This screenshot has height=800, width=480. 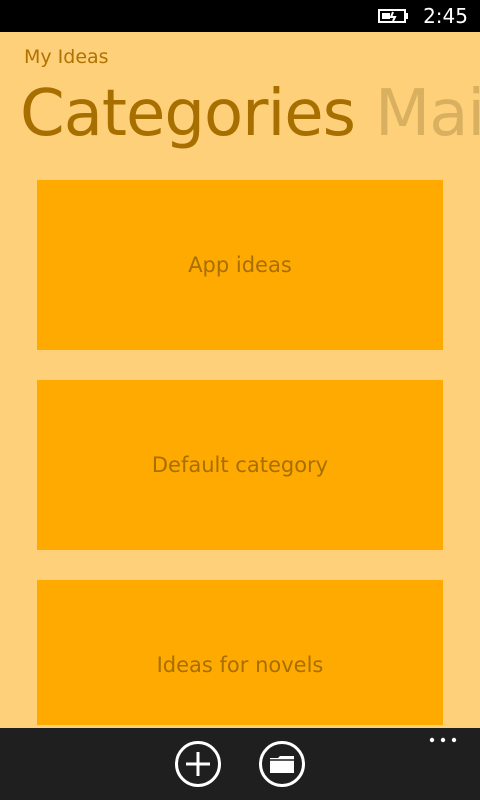 I want to click on category-label: Ideas for novels, so click(x=240, y=665).